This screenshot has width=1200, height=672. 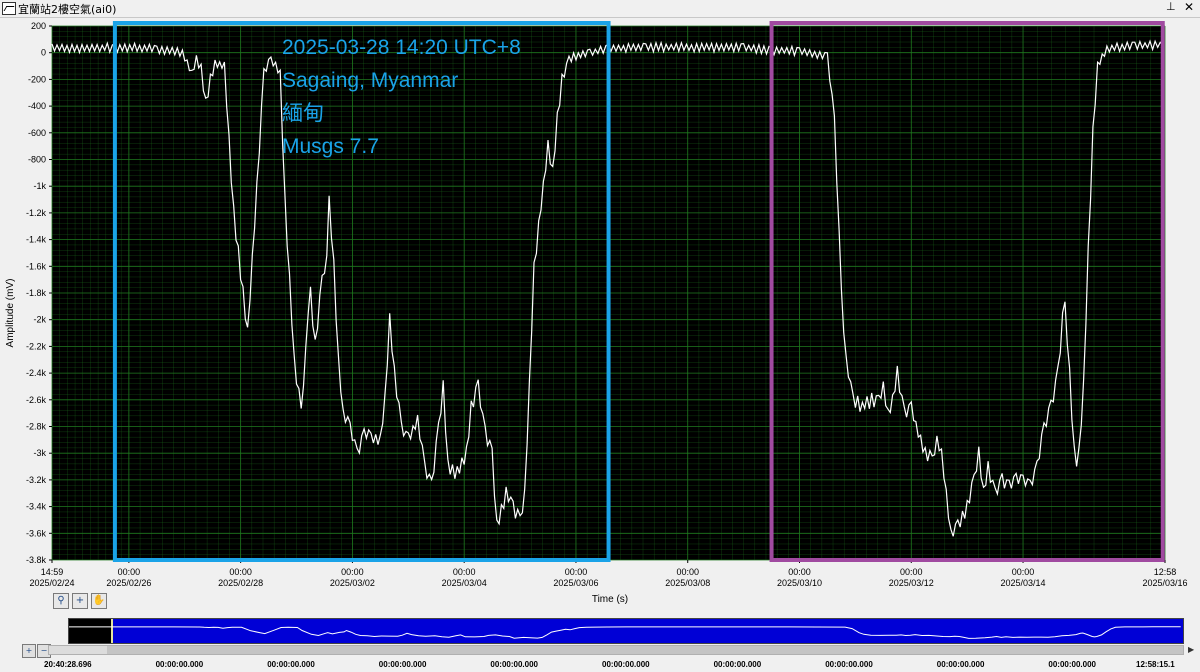 What do you see at coordinates (37, 106) in the screenshot?
I see `y-tick-label: -400` at bounding box center [37, 106].